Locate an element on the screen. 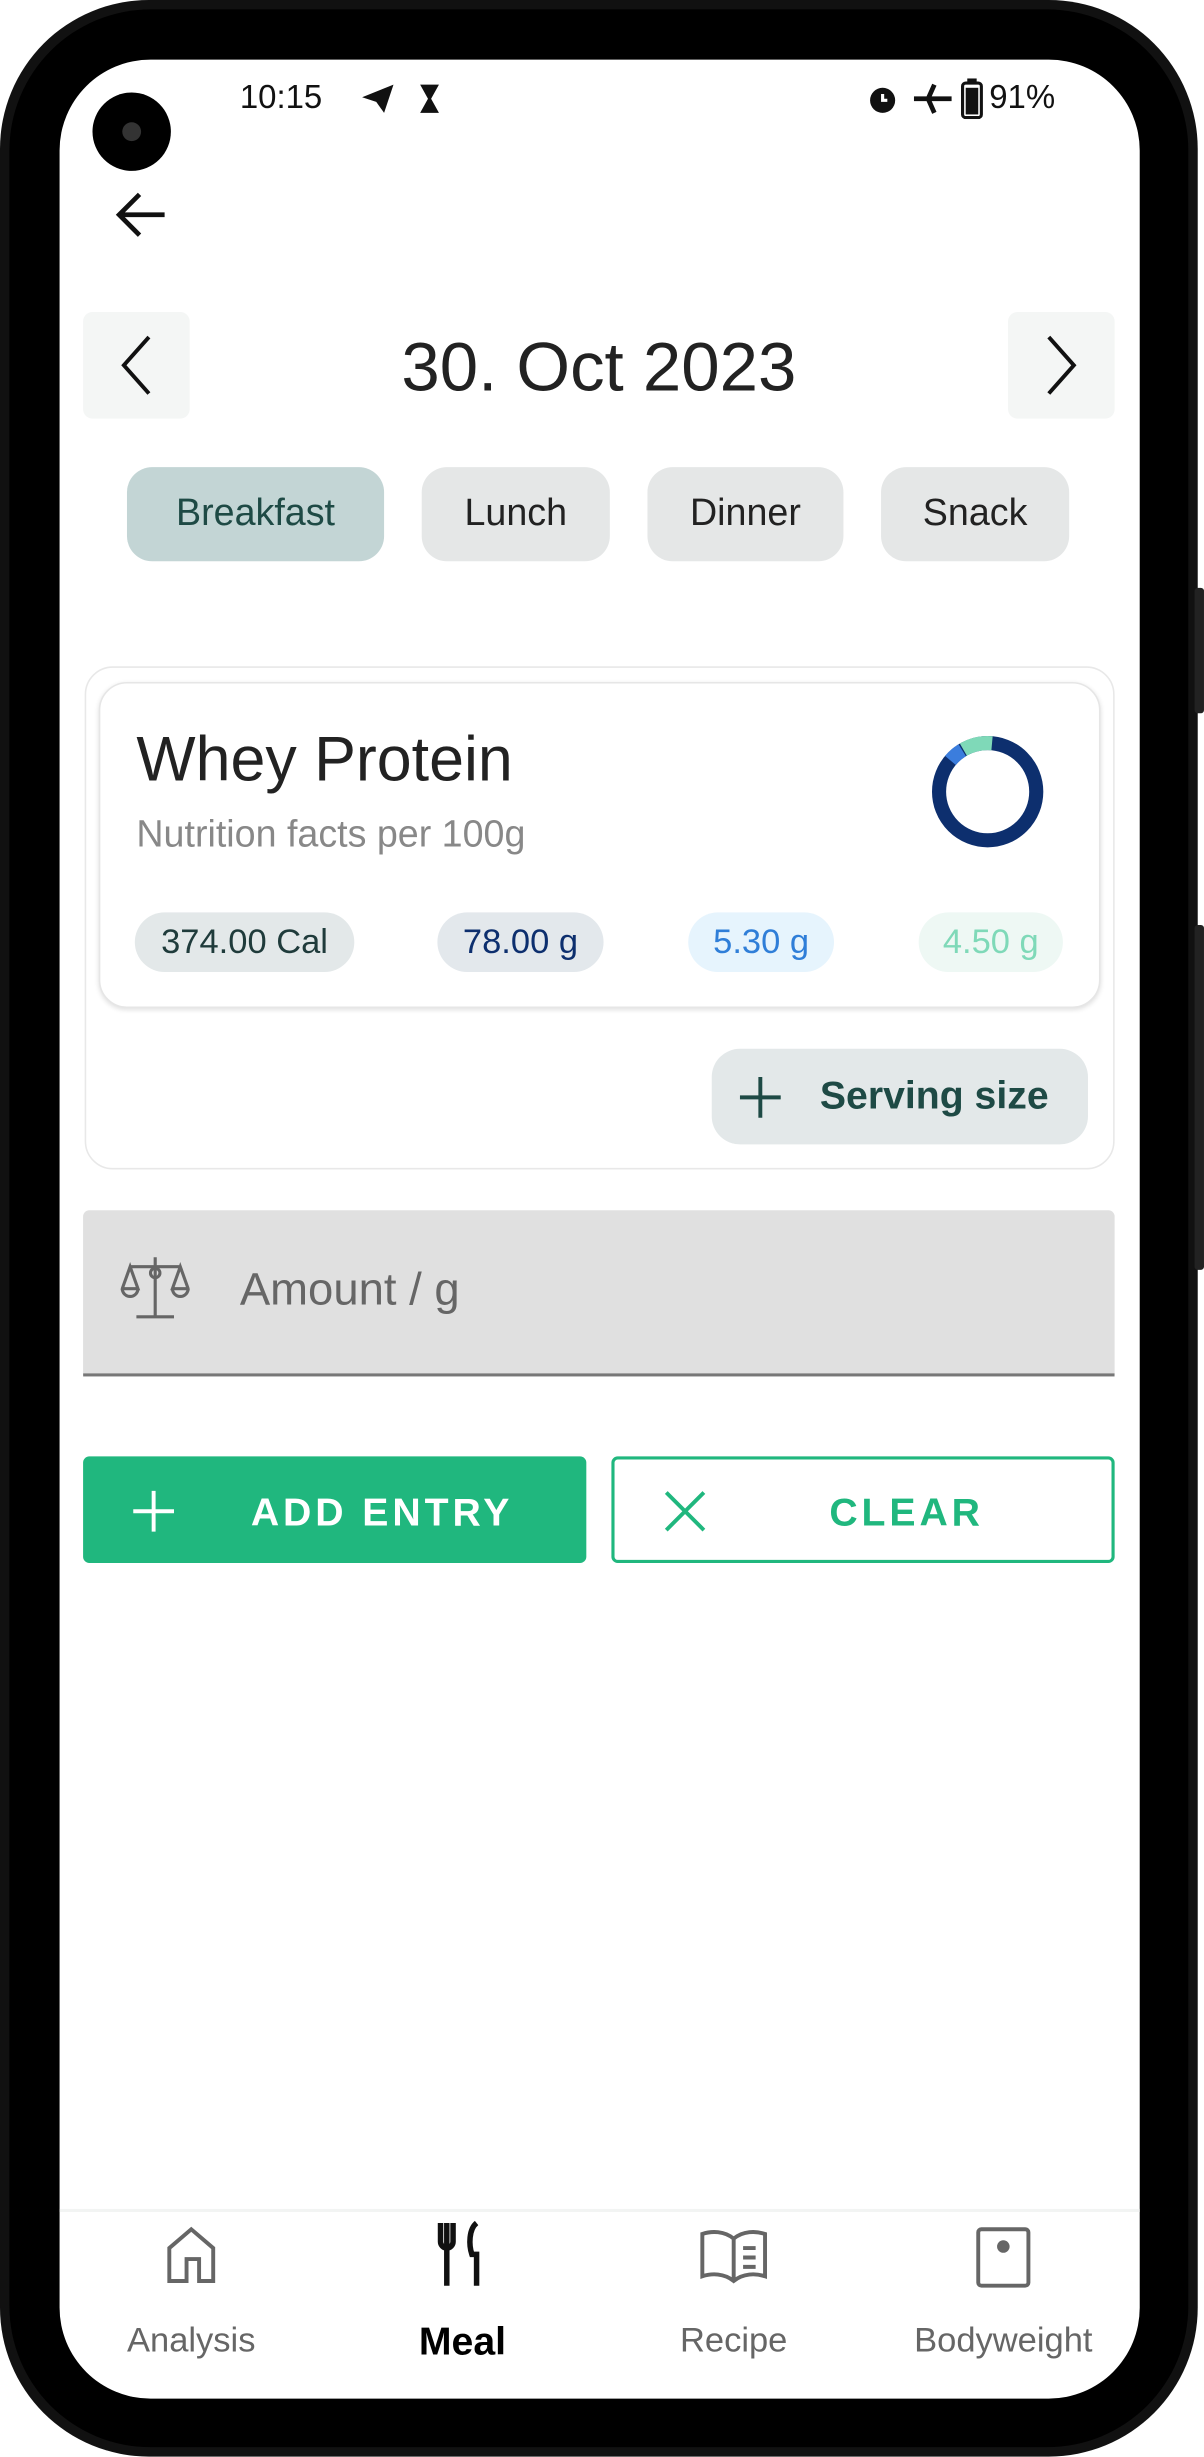  nav-recipe-label: Recipe is located at coordinates (733, 2340).